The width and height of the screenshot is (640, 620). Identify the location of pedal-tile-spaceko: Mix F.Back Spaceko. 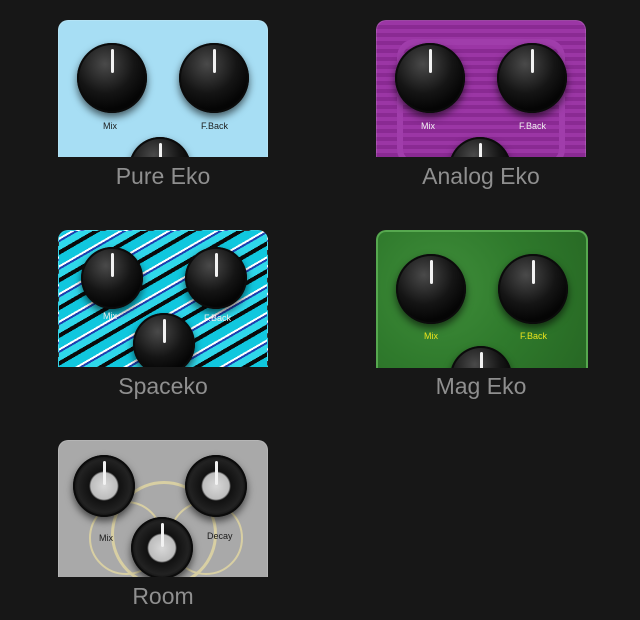
(163, 320).